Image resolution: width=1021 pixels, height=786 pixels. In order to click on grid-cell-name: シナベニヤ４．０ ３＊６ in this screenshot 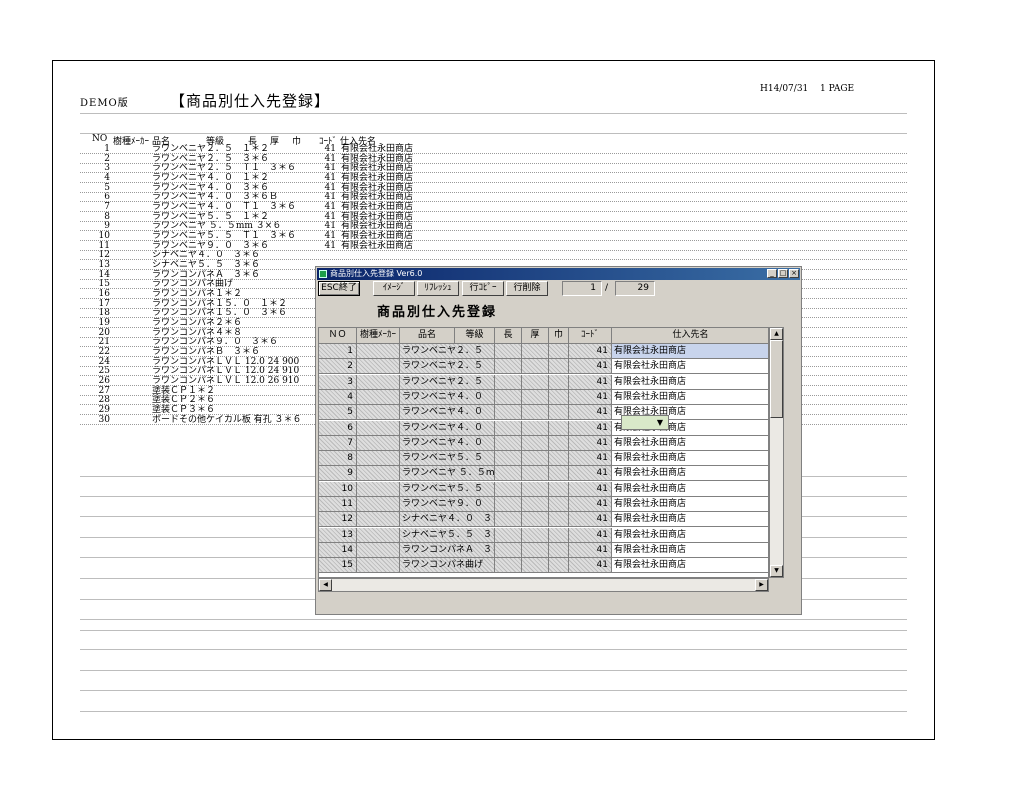, I will do `click(447, 520)`.